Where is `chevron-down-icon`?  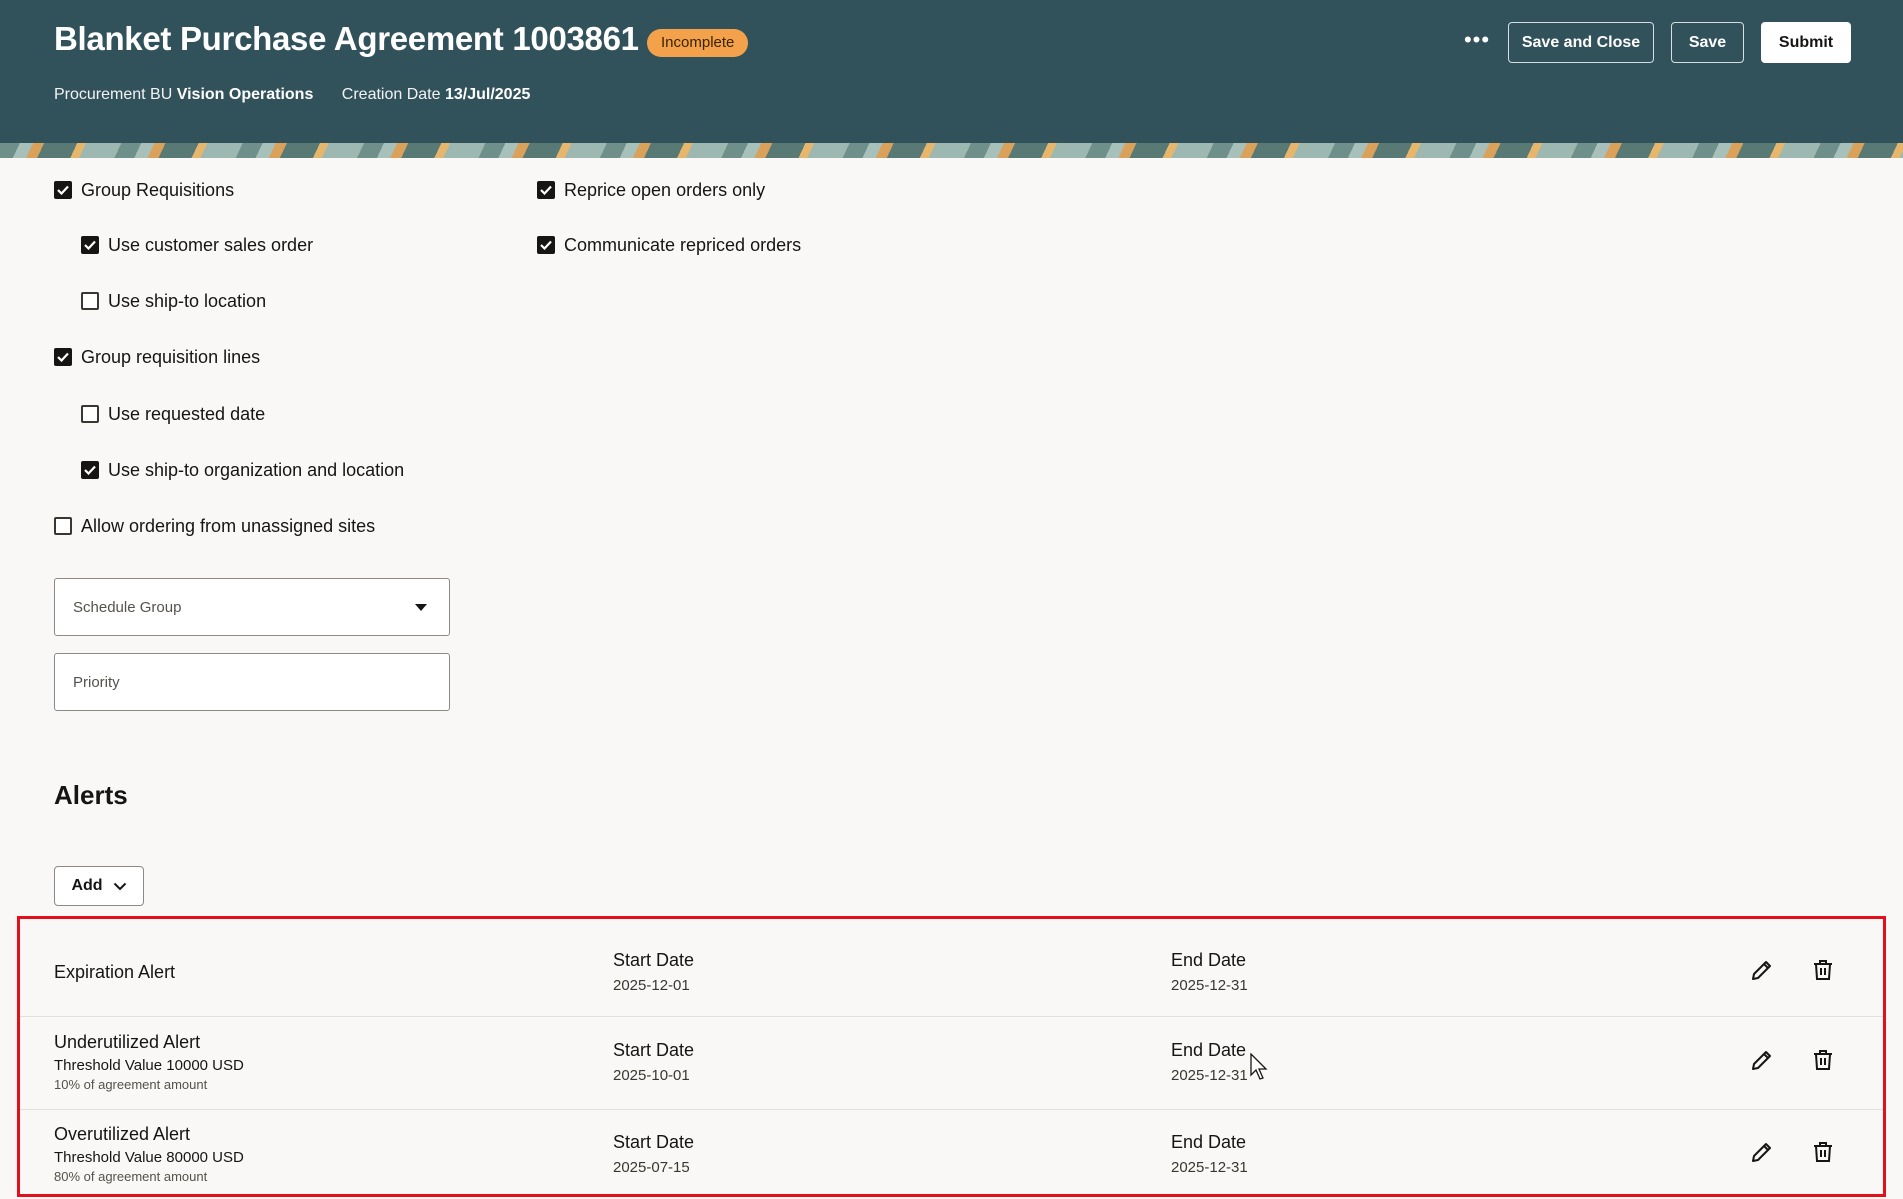
chevron-down-icon is located at coordinates (119, 886).